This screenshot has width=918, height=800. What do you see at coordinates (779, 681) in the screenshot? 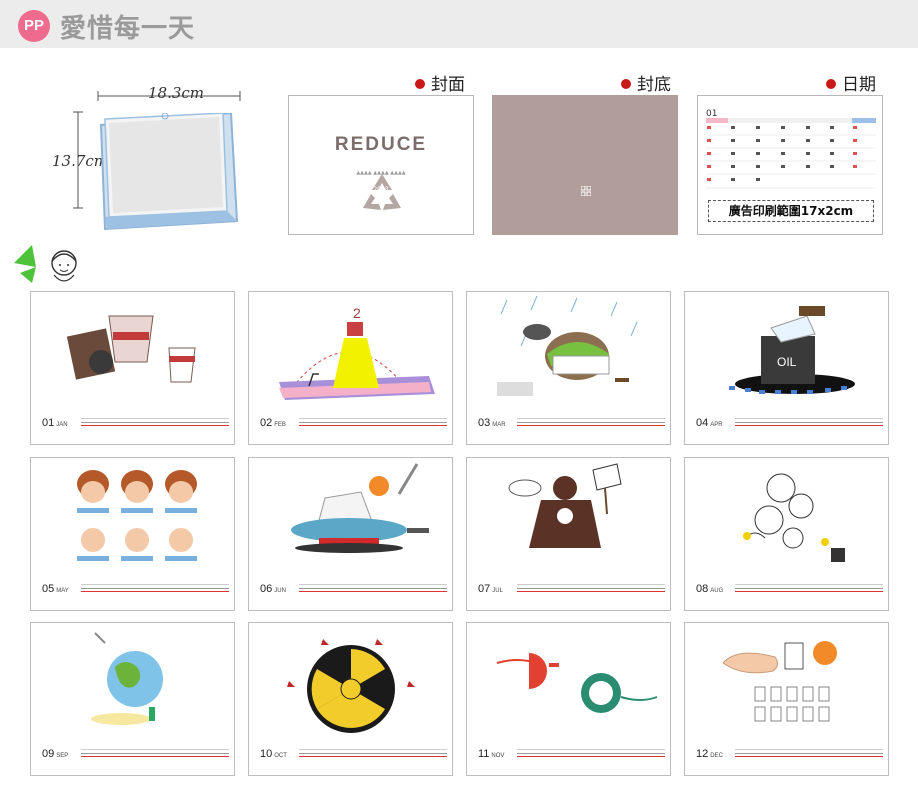
I see `illustration-switch-off-icon` at bounding box center [779, 681].